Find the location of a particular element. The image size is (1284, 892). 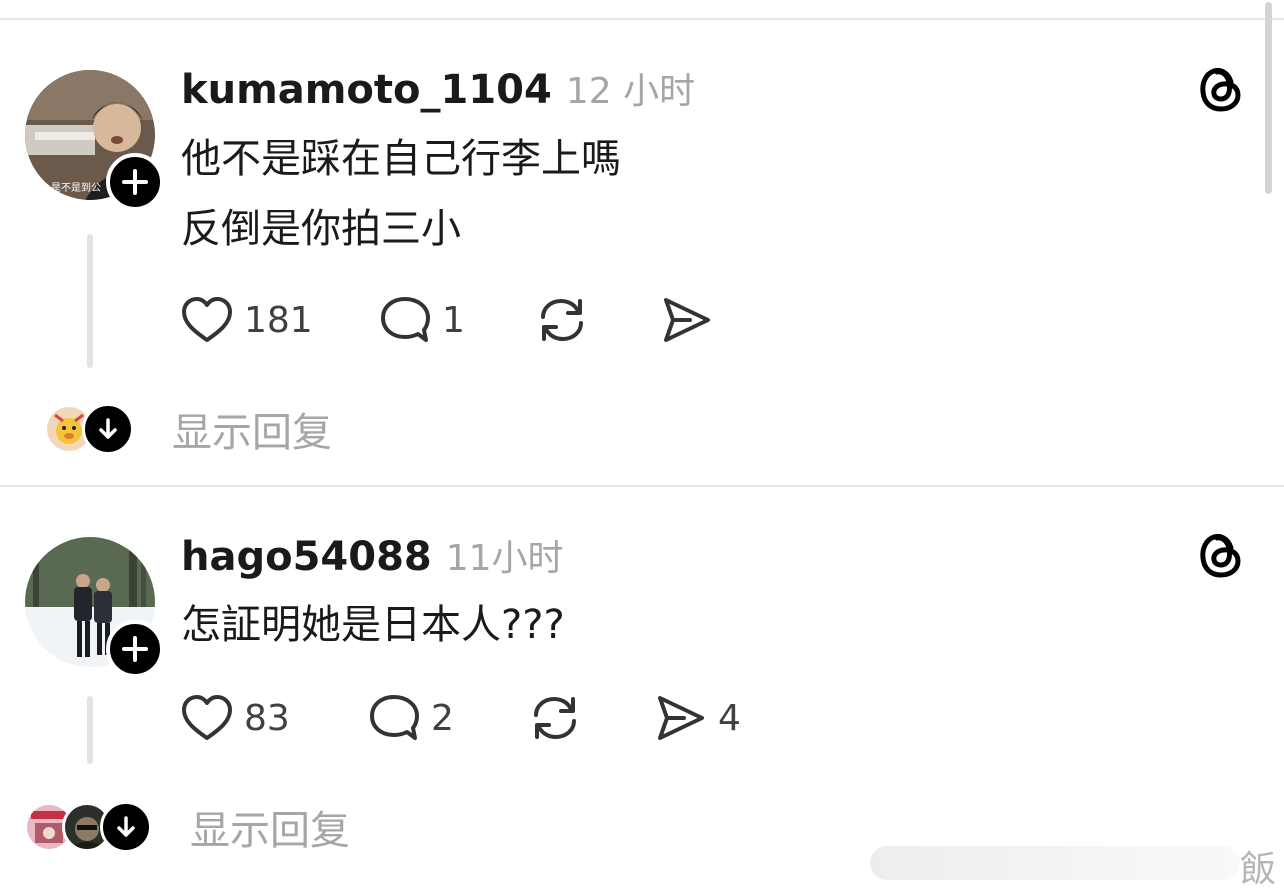

share-button: 4 is located at coordinates (697, 718).